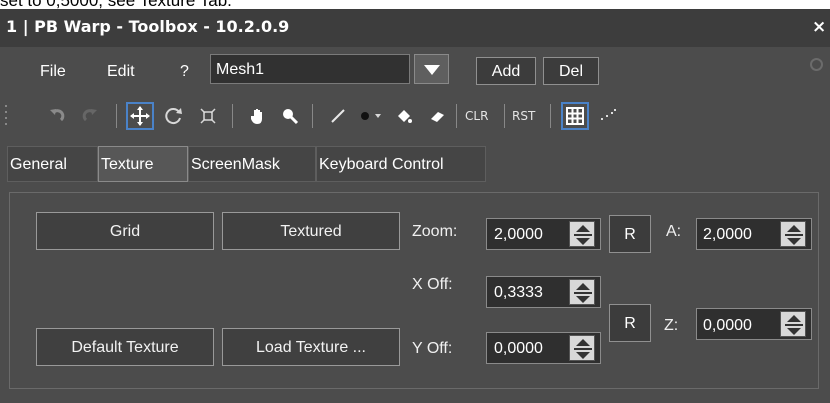 Image resolution: width=830 pixels, height=403 pixels. What do you see at coordinates (290, 116) in the screenshot?
I see `zoom-icon` at bounding box center [290, 116].